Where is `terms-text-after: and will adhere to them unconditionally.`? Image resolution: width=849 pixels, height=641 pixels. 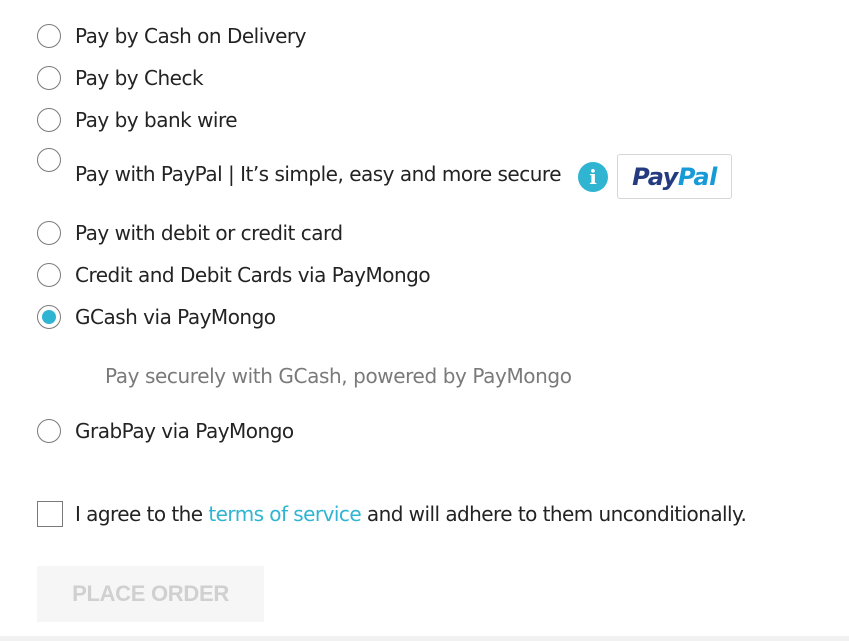
terms-text-after: and will adhere to them unconditionally. is located at coordinates (554, 514).